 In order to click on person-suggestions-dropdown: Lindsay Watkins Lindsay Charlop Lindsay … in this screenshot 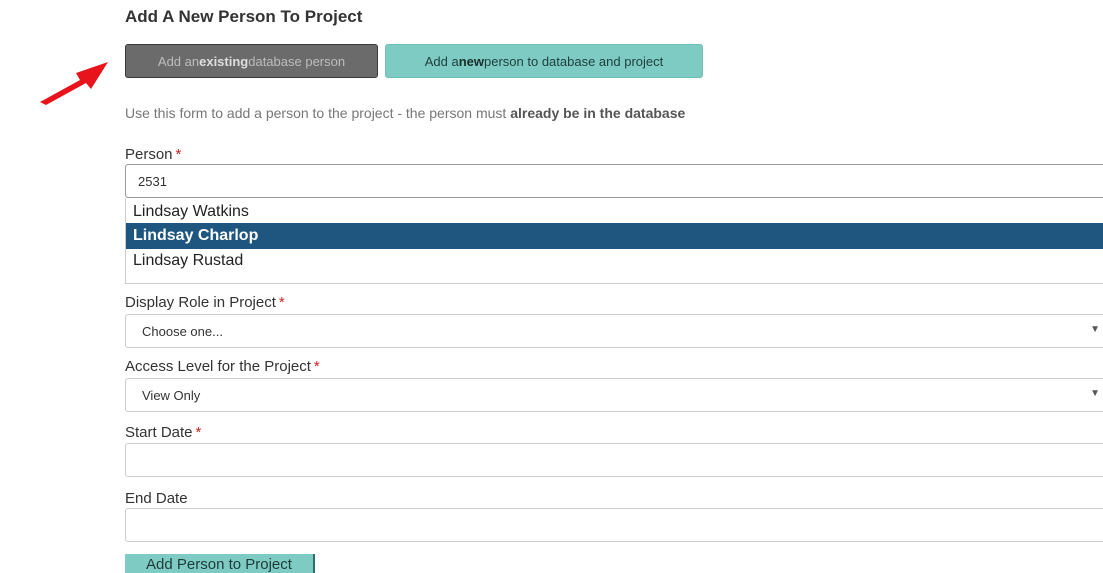, I will do `click(614, 241)`.